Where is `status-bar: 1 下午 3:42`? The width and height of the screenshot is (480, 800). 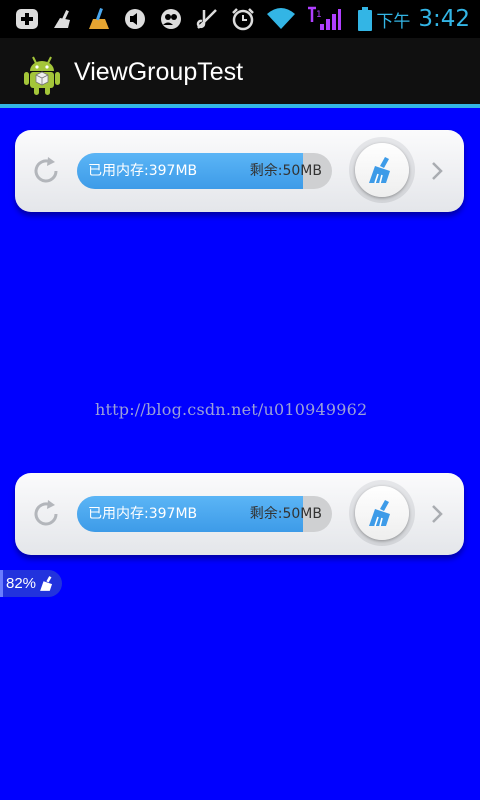
status-bar: 1 下午 3:42 is located at coordinates (240, 19).